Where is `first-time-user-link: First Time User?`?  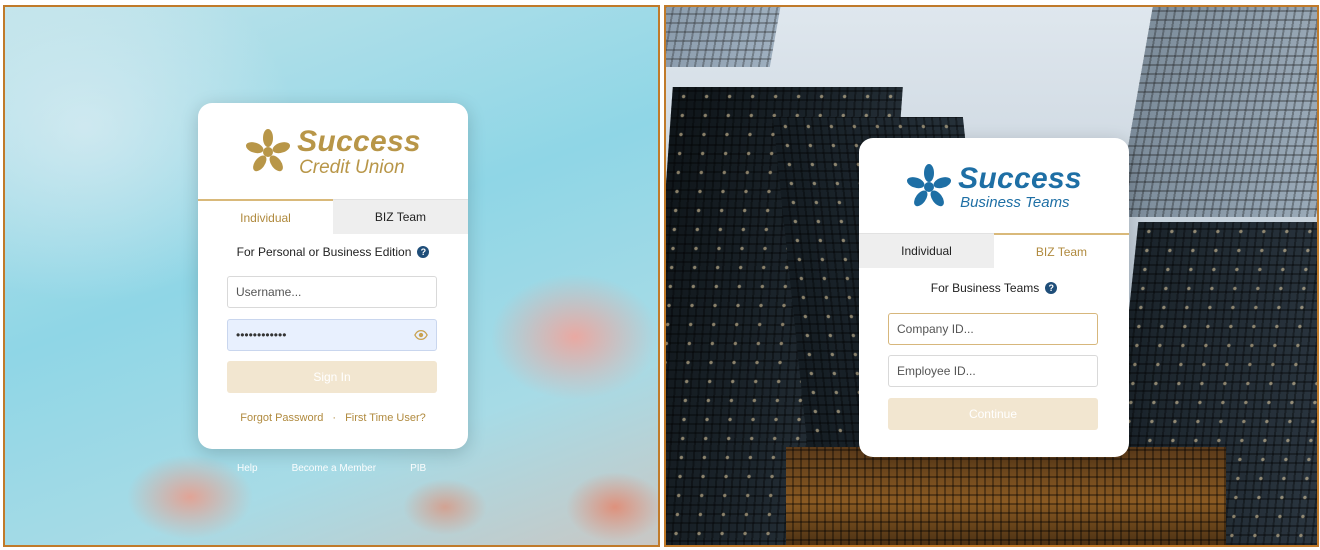
first-time-user-link: First Time User? is located at coordinates (385, 418).